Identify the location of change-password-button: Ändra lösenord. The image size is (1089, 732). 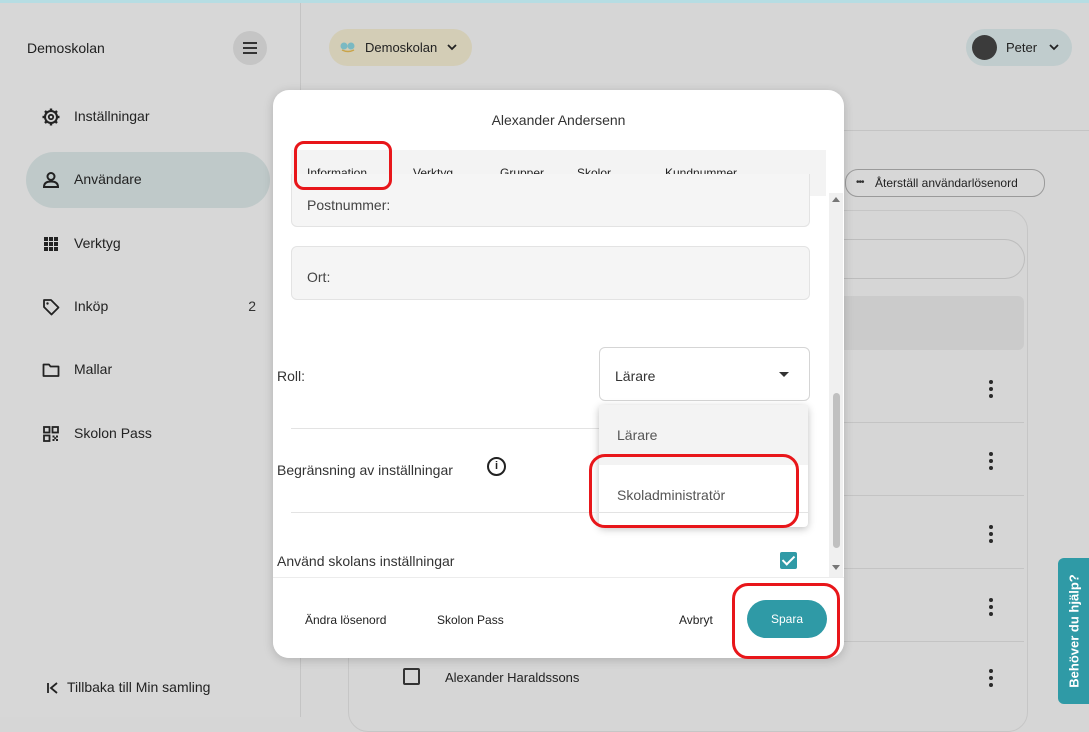
(345, 620).